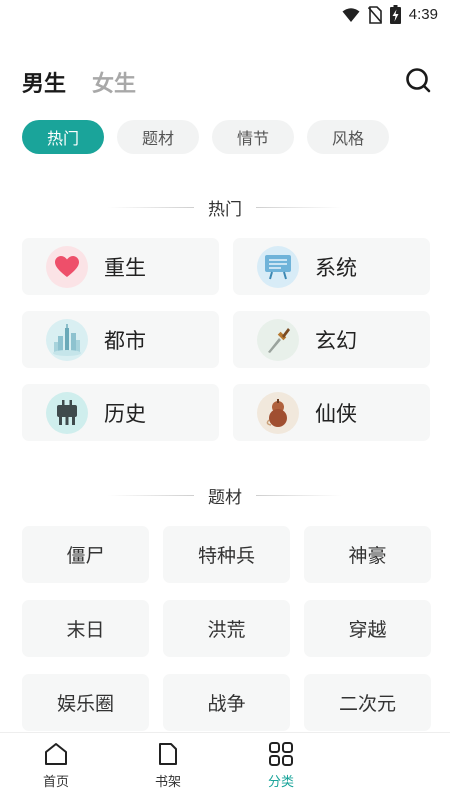  What do you see at coordinates (167, 782) in the screenshot?
I see `nav-label: 书架` at bounding box center [167, 782].